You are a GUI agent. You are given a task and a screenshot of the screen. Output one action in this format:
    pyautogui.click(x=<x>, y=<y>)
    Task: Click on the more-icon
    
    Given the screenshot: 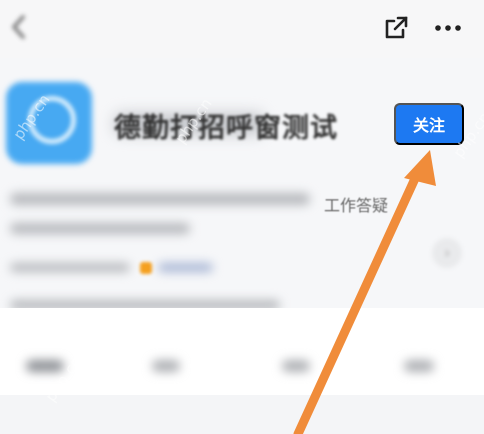 What is the action you would take?
    pyautogui.click(x=448, y=28)
    